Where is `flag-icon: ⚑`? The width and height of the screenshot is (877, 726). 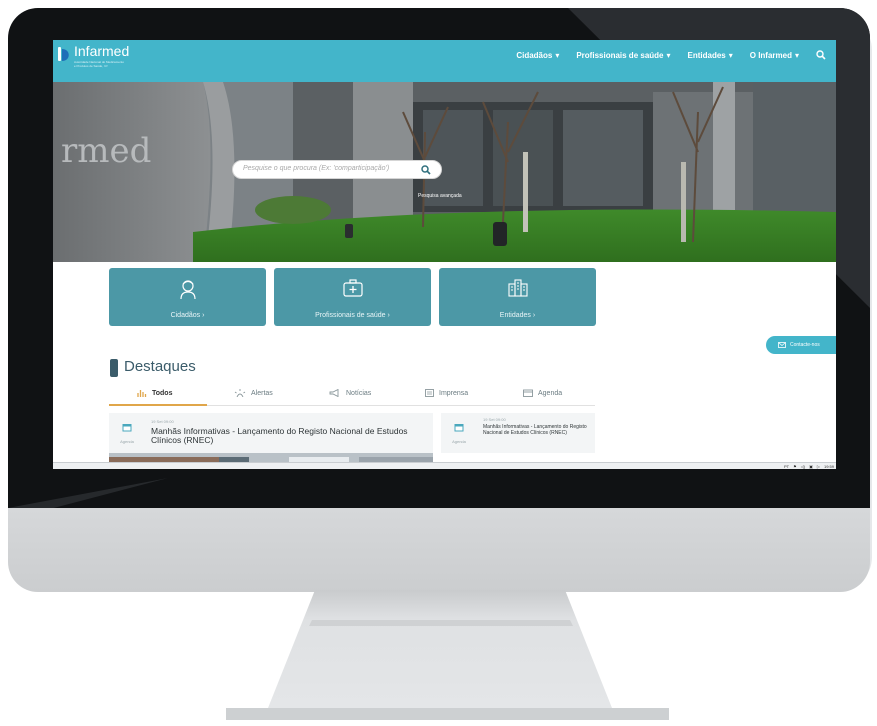
flag-icon: ⚑ is located at coordinates (795, 466).